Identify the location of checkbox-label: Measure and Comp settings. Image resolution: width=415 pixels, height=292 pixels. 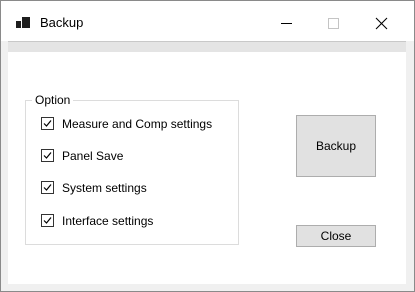
(137, 124).